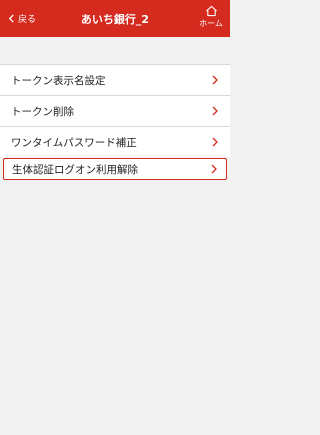  Describe the element at coordinates (115, 18) in the screenshot. I see `app-header: 戻る あいち銀行_2 ホーム` at that location.